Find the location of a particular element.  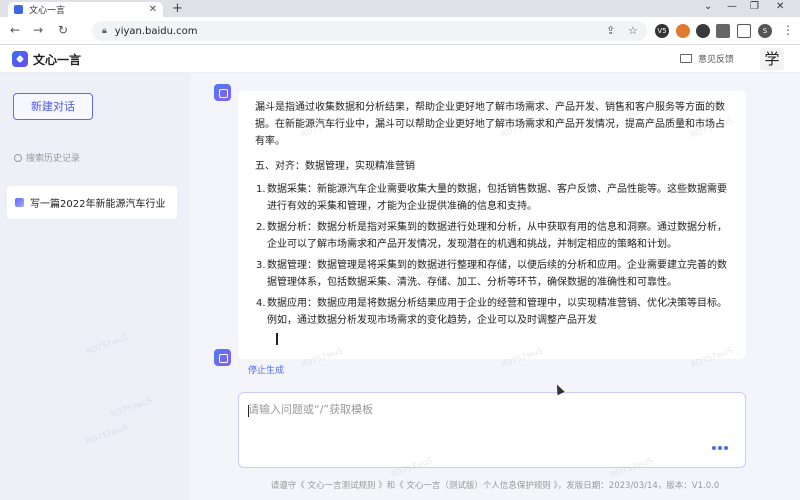

browser-tab-active: 文心一言 ✕ is located at coordinates (85, 9).